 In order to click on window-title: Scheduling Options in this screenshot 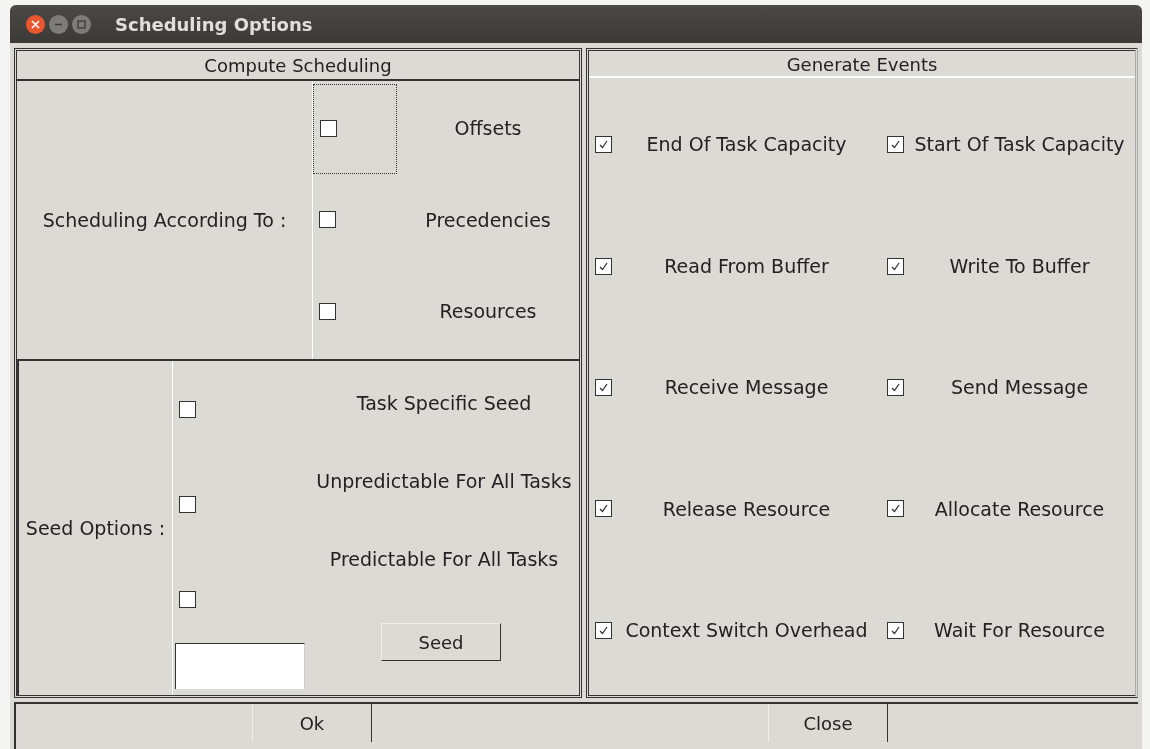, I will do `click(214, 24)`.